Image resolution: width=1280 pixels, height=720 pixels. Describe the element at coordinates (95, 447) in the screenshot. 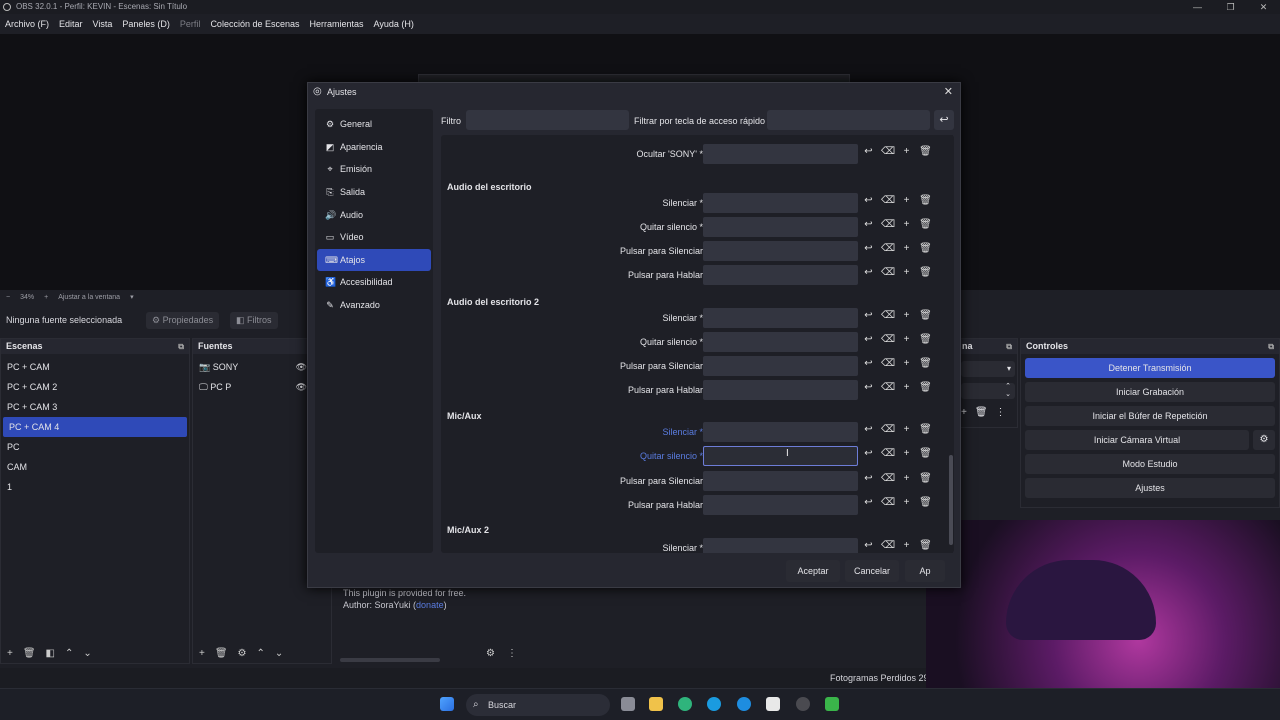

I see `scene-item: PC` at that location.